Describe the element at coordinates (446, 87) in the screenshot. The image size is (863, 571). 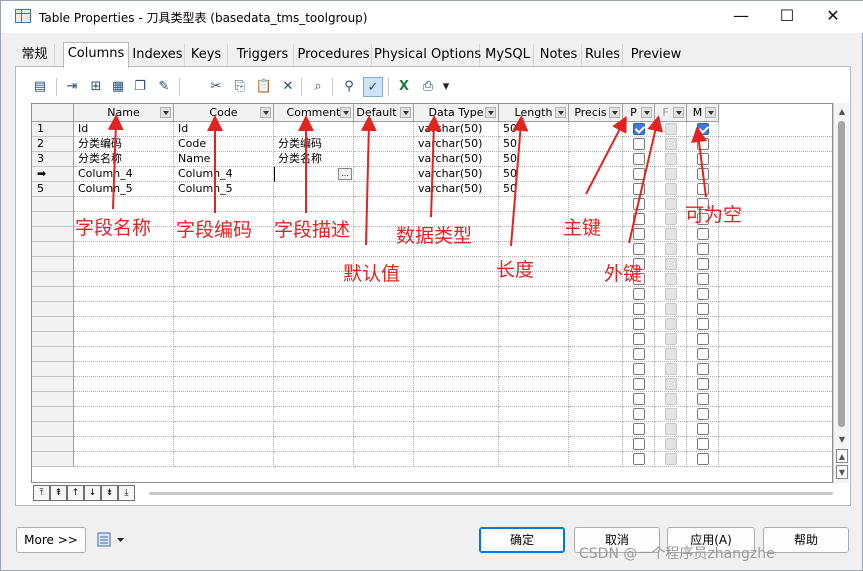
I see `more-dropdown-icon: ▾` at that location.